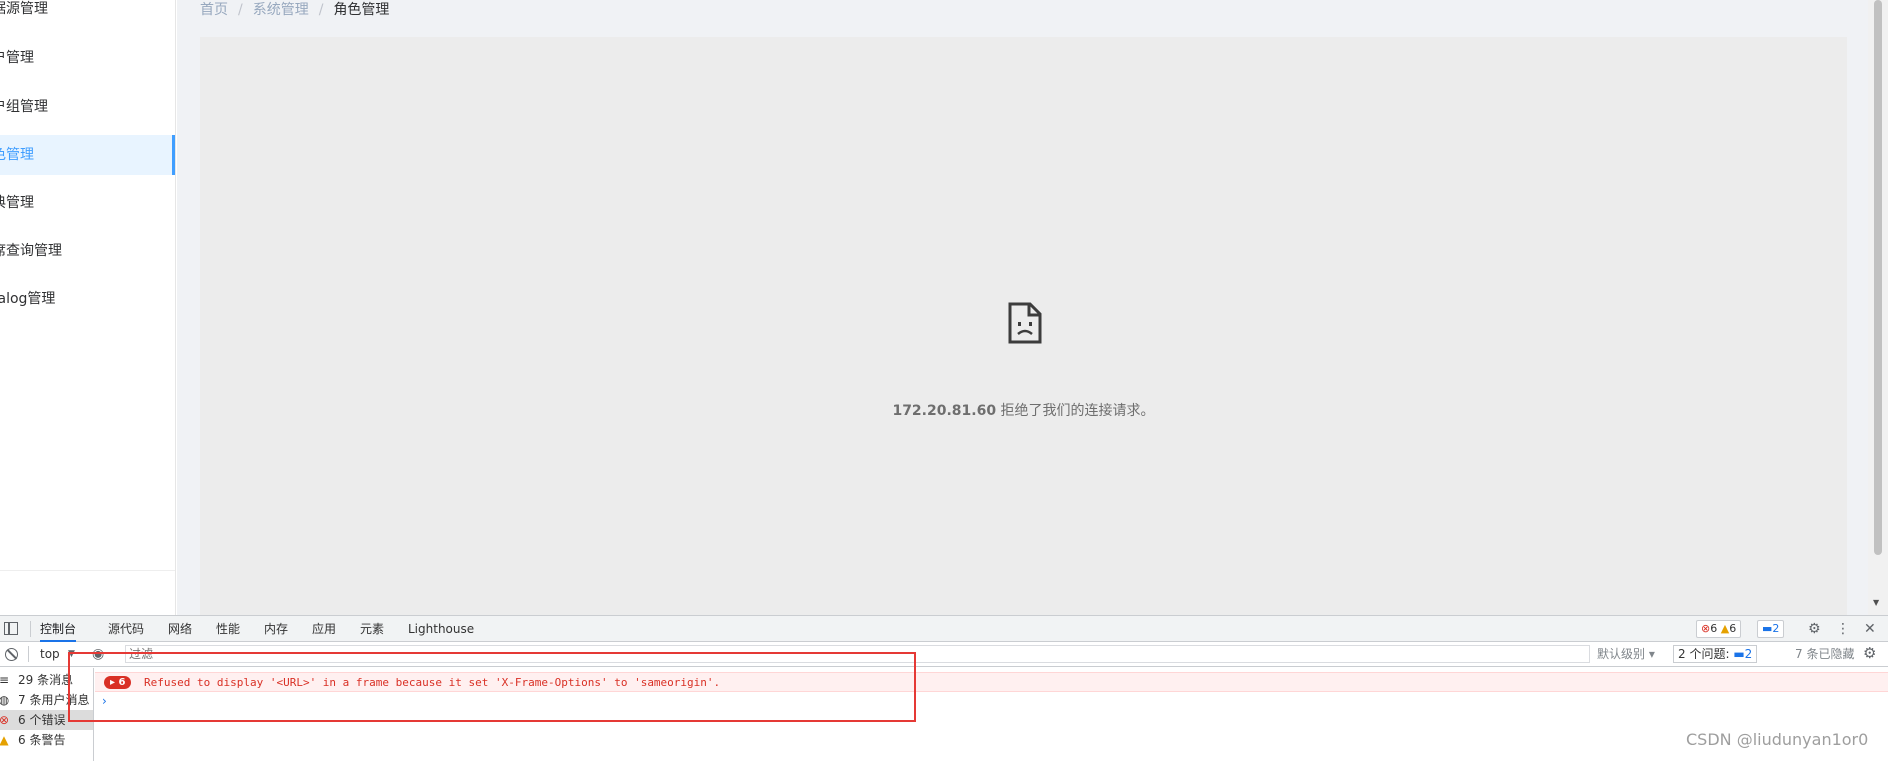 This screenshot has height=761, width=1888. What do you see at coordinates (126, 629) in the screenshot?
I see `tab-sources: 源代码` at bounding box center [126, 629].